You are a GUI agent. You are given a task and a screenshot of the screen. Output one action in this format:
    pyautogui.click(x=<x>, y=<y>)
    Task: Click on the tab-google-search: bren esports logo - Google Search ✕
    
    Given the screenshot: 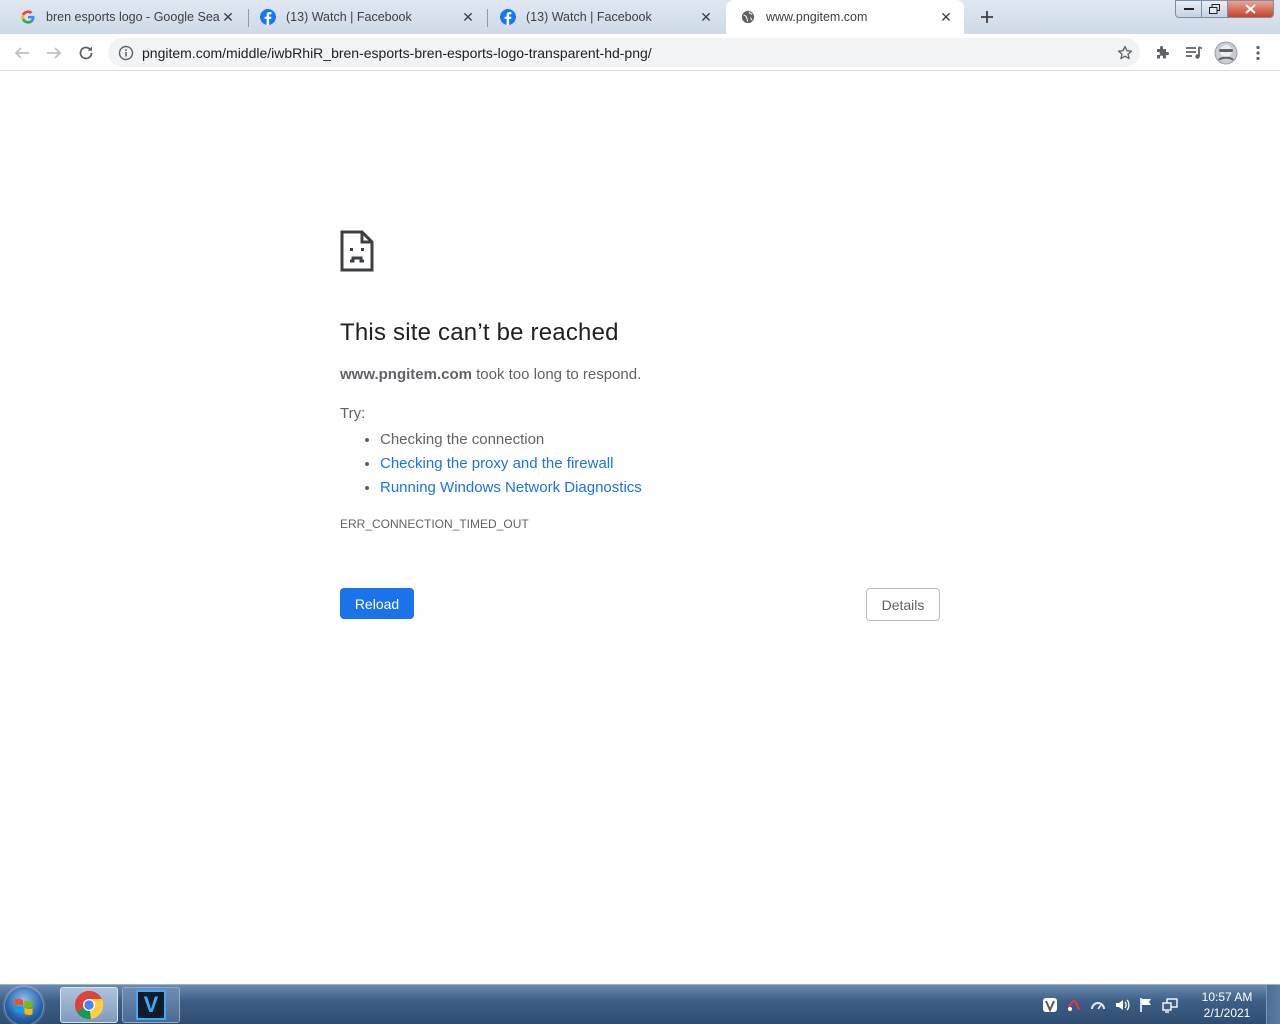 What is the action you would take?
    pyautogui.click(x=126, y=17)
    